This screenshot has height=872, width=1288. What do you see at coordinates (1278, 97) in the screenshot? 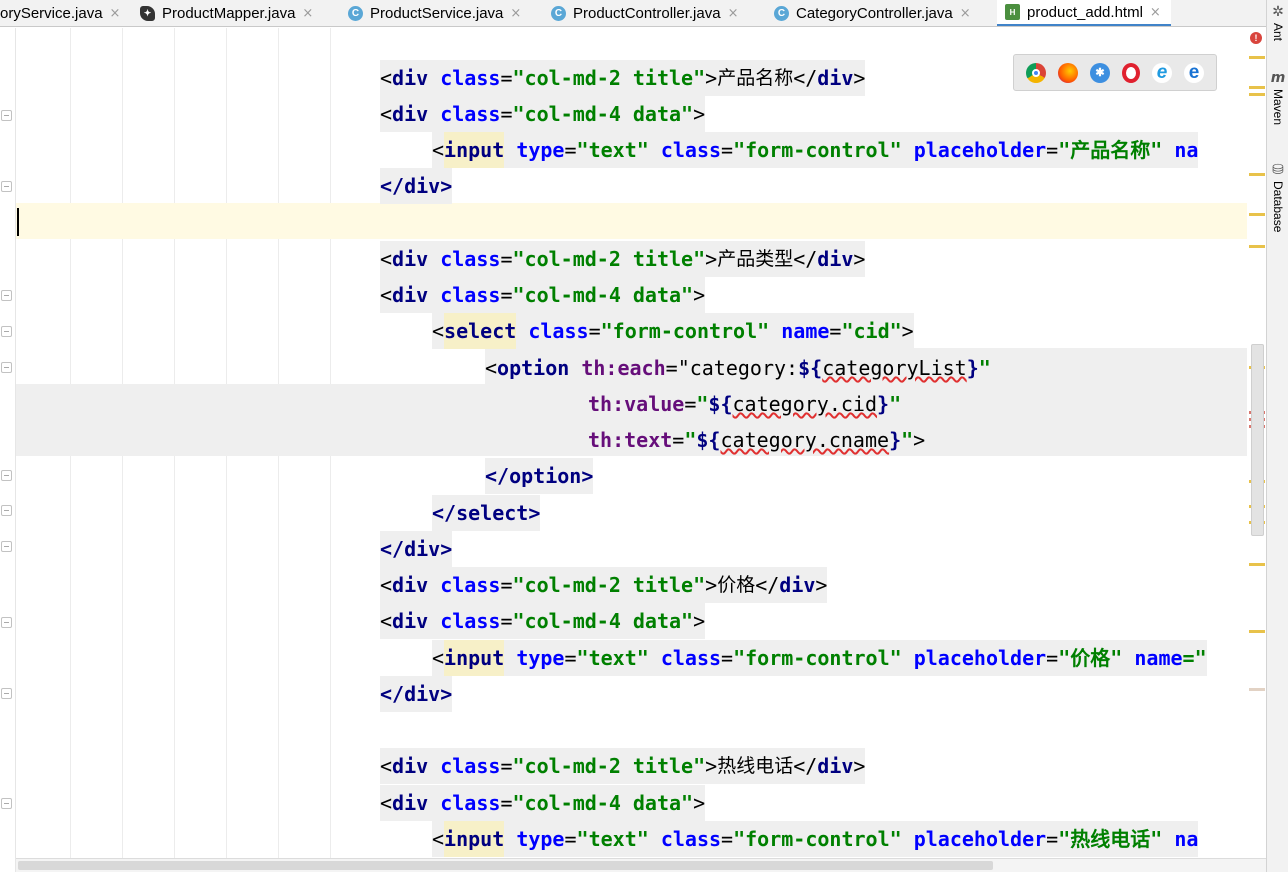
I see `tool-window-maven: m Maven` at bounding box center [1278, 97].